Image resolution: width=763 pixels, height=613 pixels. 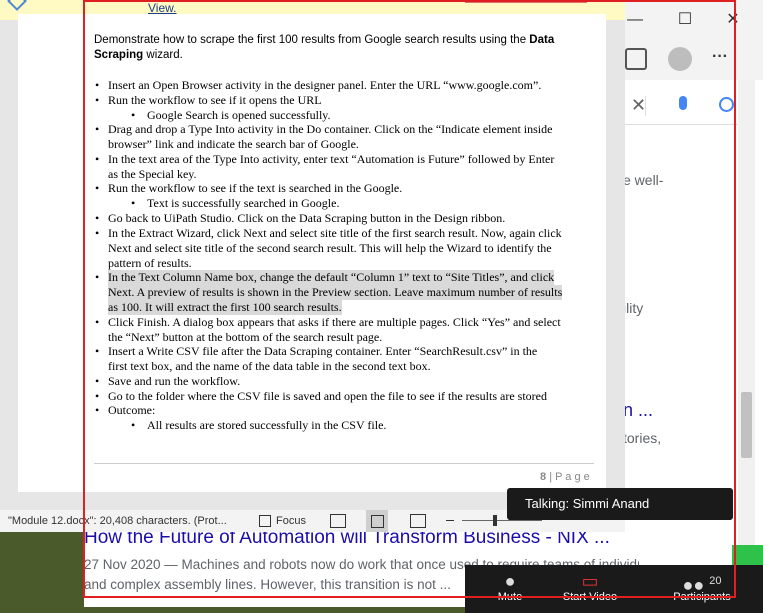 What do you see at coordinates (746, 425) in the screenshot?
I see `scrollbar-thumb` at bounding box center [746, 425].